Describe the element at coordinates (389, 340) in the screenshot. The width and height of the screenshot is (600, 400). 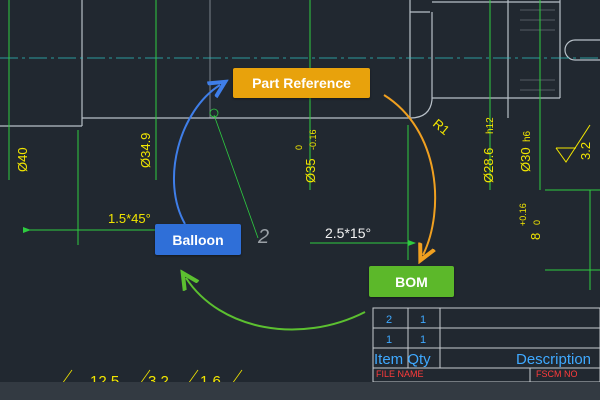
I see `bom-row2-item: 1` at that location.